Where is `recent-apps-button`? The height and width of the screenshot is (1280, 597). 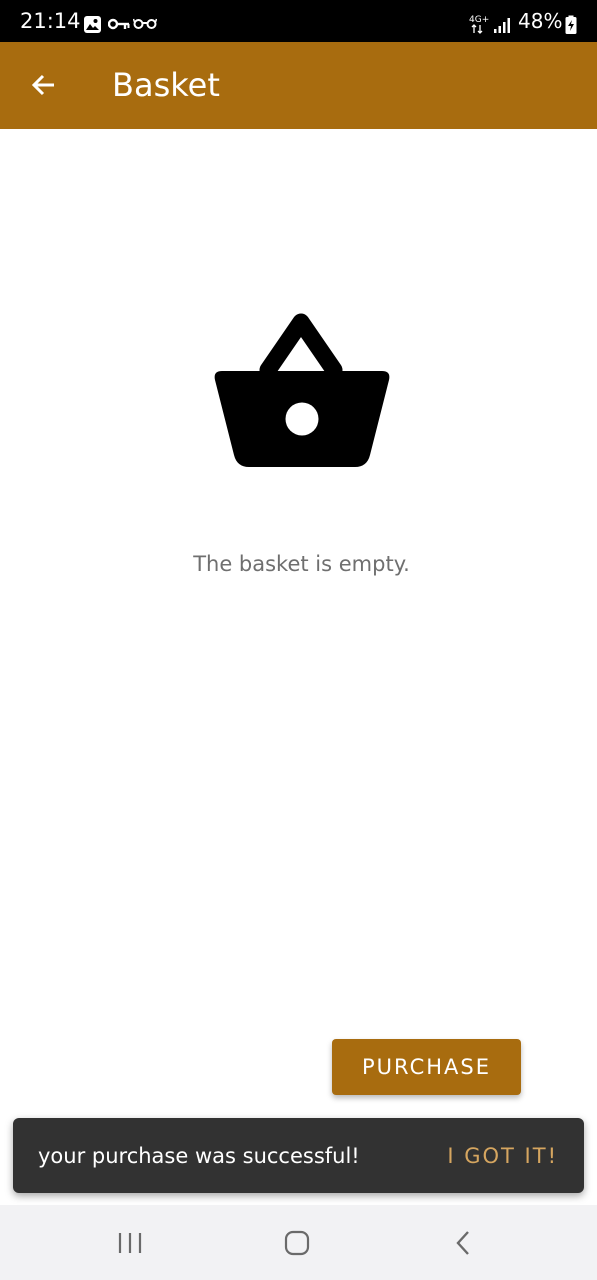 recent-apps-button is located at coordinates (130, 1243).